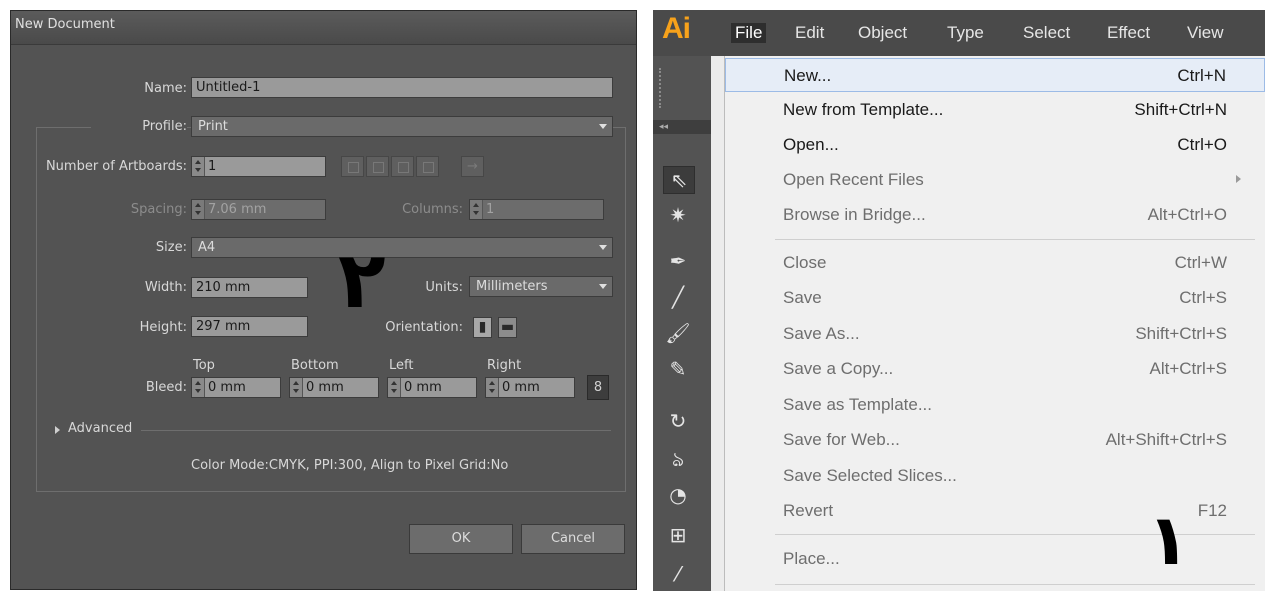 This screenshot has height=591, width=1265. I want to click on menu-item-shortcut: Ctrl+O, so click(1202, 144).